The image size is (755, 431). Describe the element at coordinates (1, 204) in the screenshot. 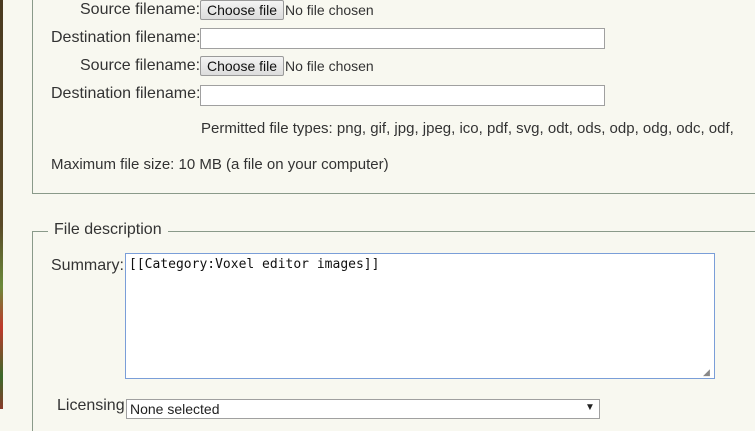

I see `page-edge-decoration` at that location.